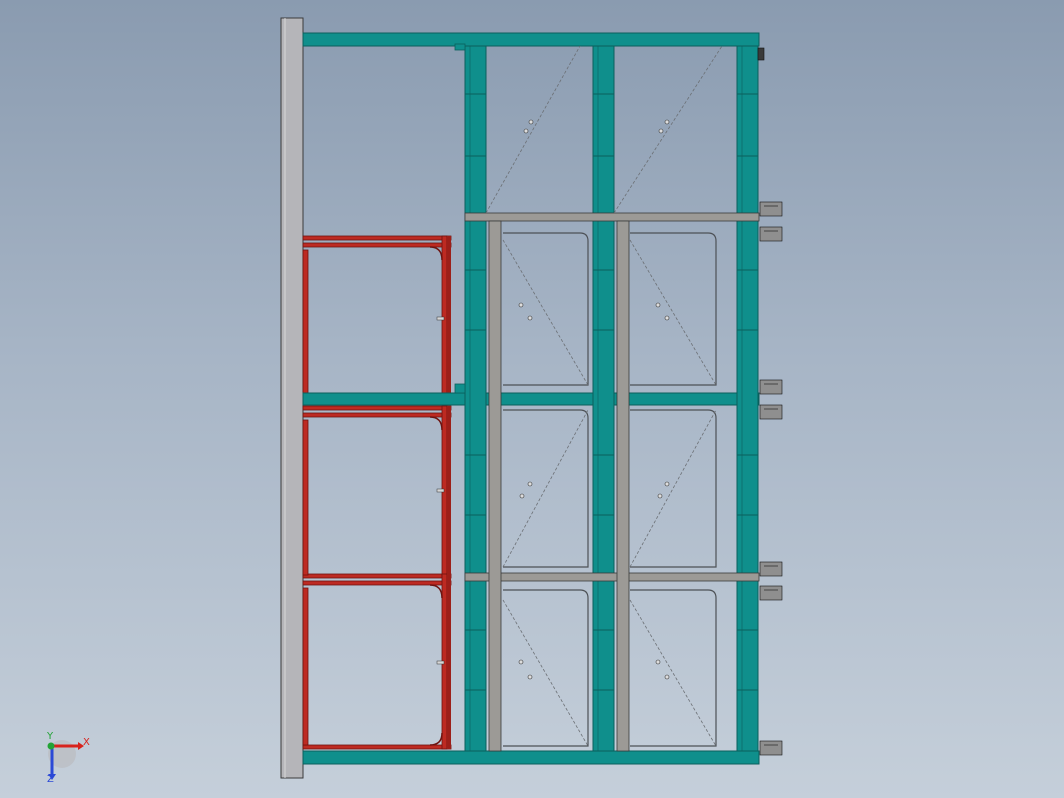 Image resolution: width=1064 pixels, height=798 pixels. What do you see at coordinates (50, 736) in the screenshot?
I see `y-axis-label: Y` at bounding box center [50, 736].